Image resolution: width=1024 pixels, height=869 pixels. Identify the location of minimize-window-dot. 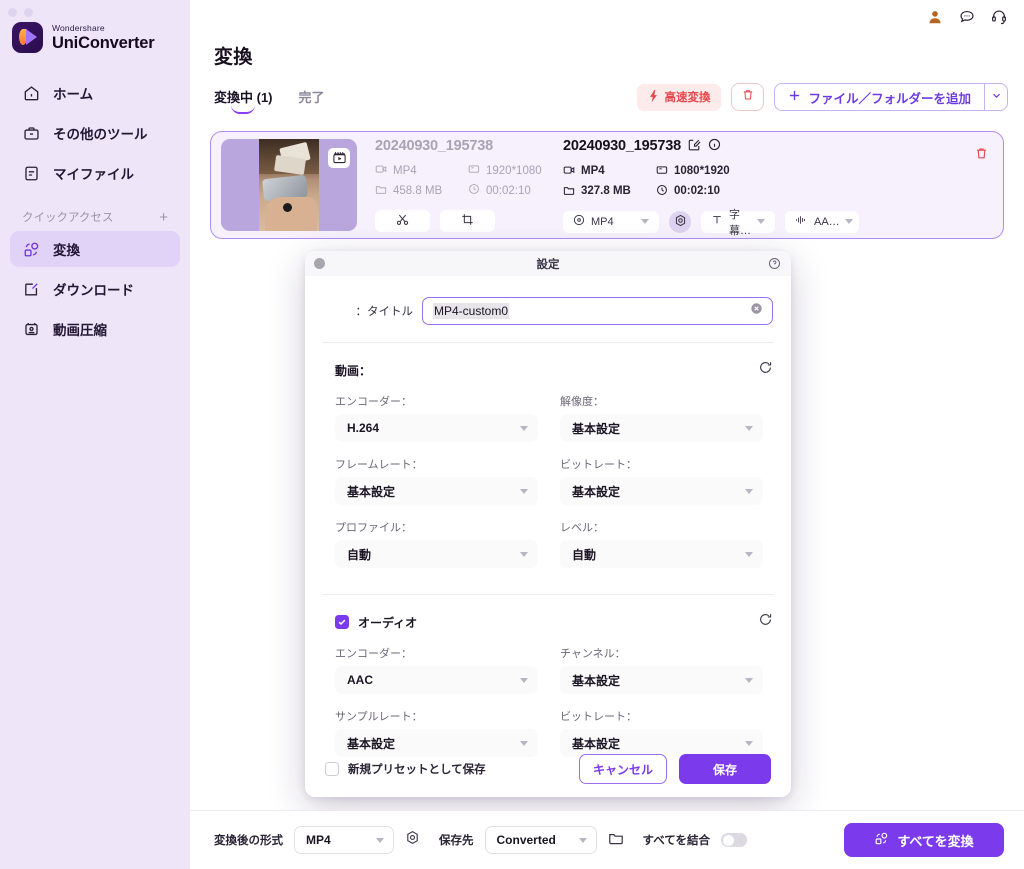
(28, 12).